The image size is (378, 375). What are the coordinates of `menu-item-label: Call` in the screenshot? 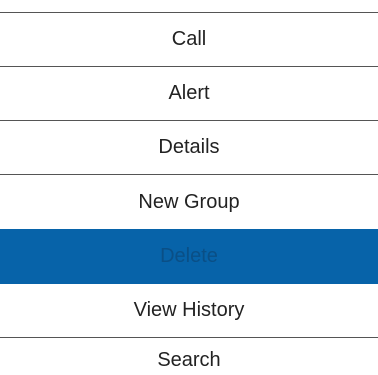 It's located at (189, 39).